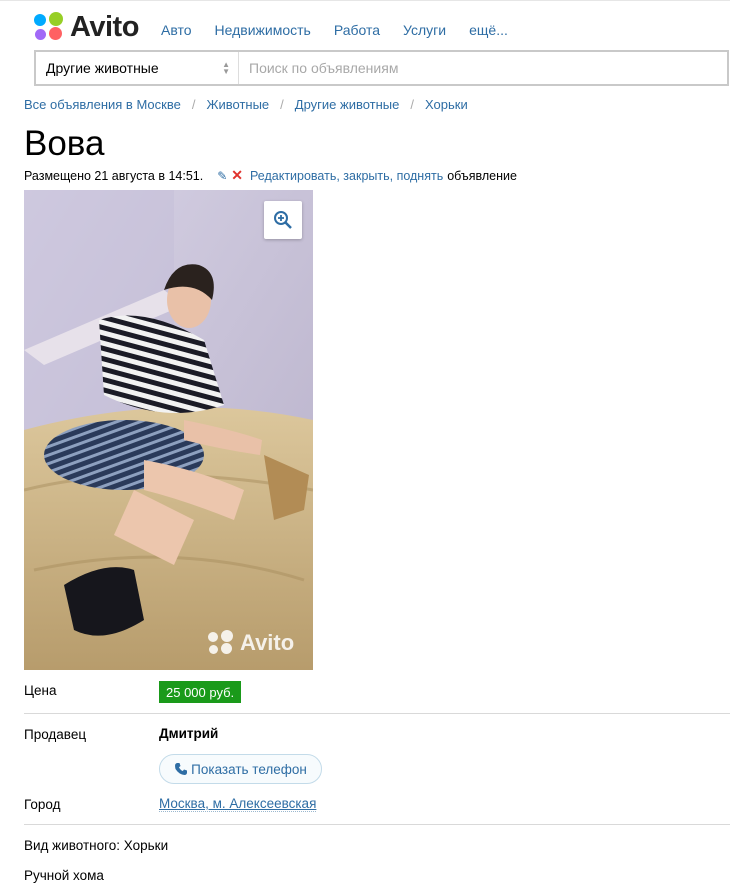 The width and height of the screenshot is (730, 895). Describe the element at coordinates (357, 30) in the screenshot. I see `nav-item-jobs: Работа` at that location.